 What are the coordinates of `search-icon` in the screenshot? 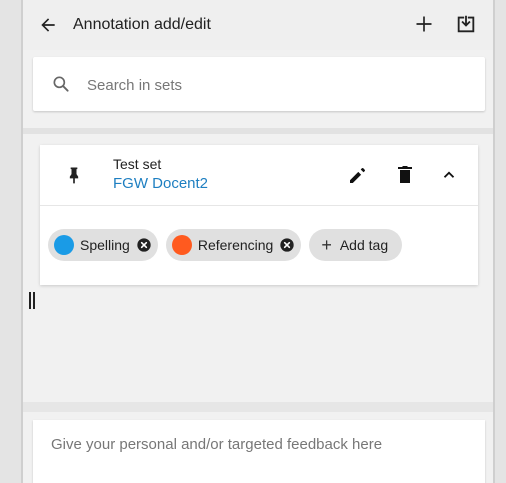 It's located at (61, 84).